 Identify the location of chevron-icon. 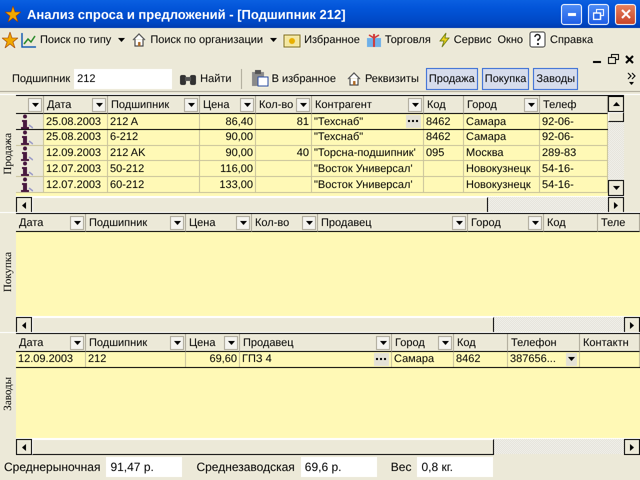
(631, 79).